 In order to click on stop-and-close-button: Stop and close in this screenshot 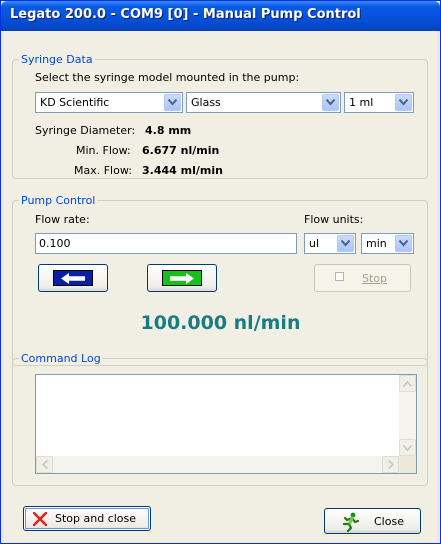, I will do `click(87, 518)`.